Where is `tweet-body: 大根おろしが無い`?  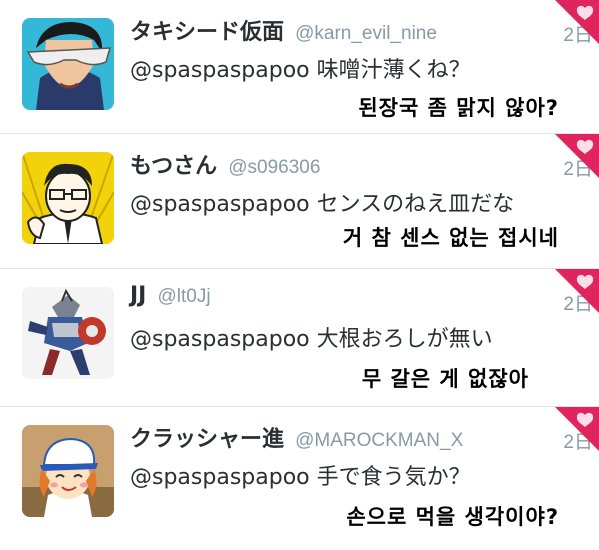
tweet-body: 大根おろしが無い is located at coordinates (404, 339).